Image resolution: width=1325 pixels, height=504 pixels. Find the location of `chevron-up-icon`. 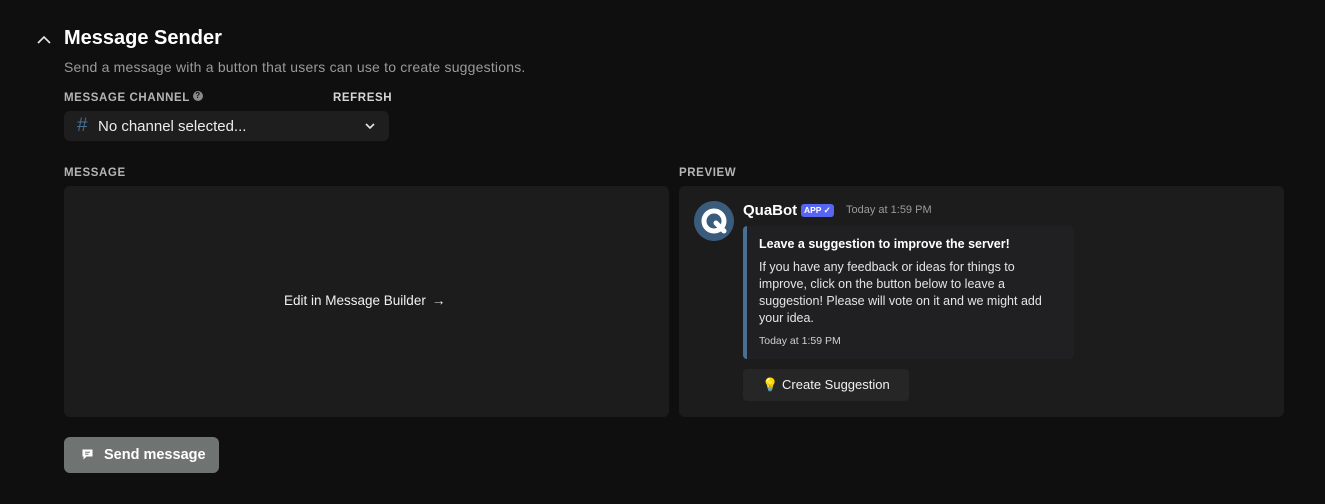

chevron-up-icon is located at coordinates (44, 40).